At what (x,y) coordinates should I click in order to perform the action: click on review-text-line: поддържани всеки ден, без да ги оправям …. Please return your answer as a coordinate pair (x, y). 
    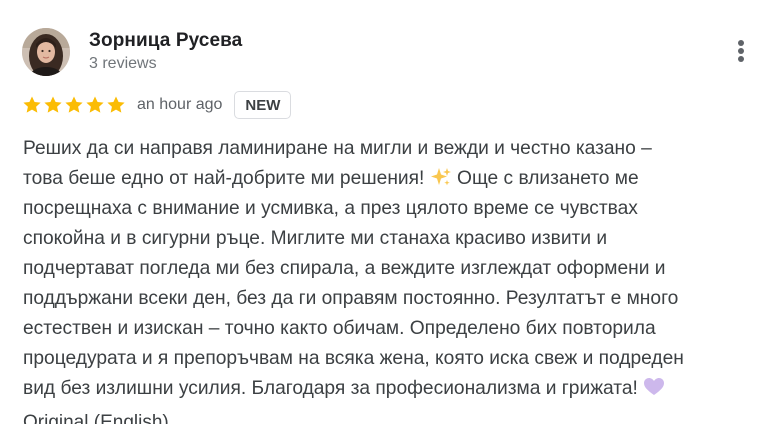
    Looking at the image, I should click on (351, 298).